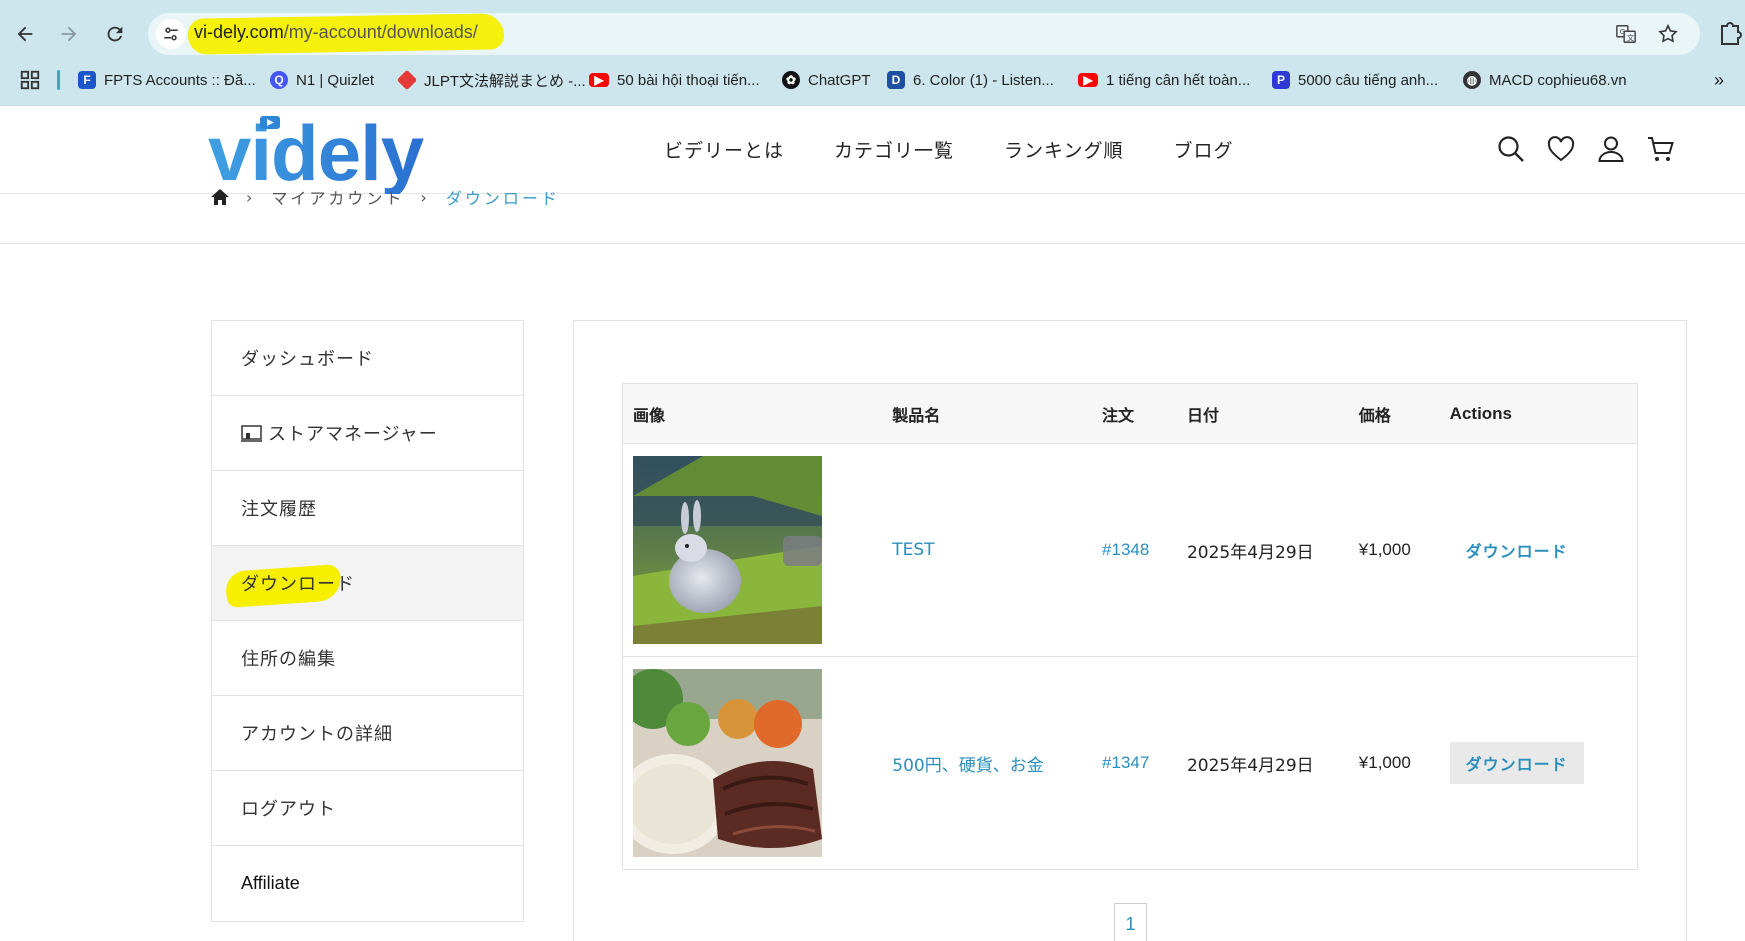 Image resolution: width=1745 pixels, height=941 pixels. Describe the element at coordinates (727, 763) in the screenshot. I see `product-thumbnail-steak` at that location.